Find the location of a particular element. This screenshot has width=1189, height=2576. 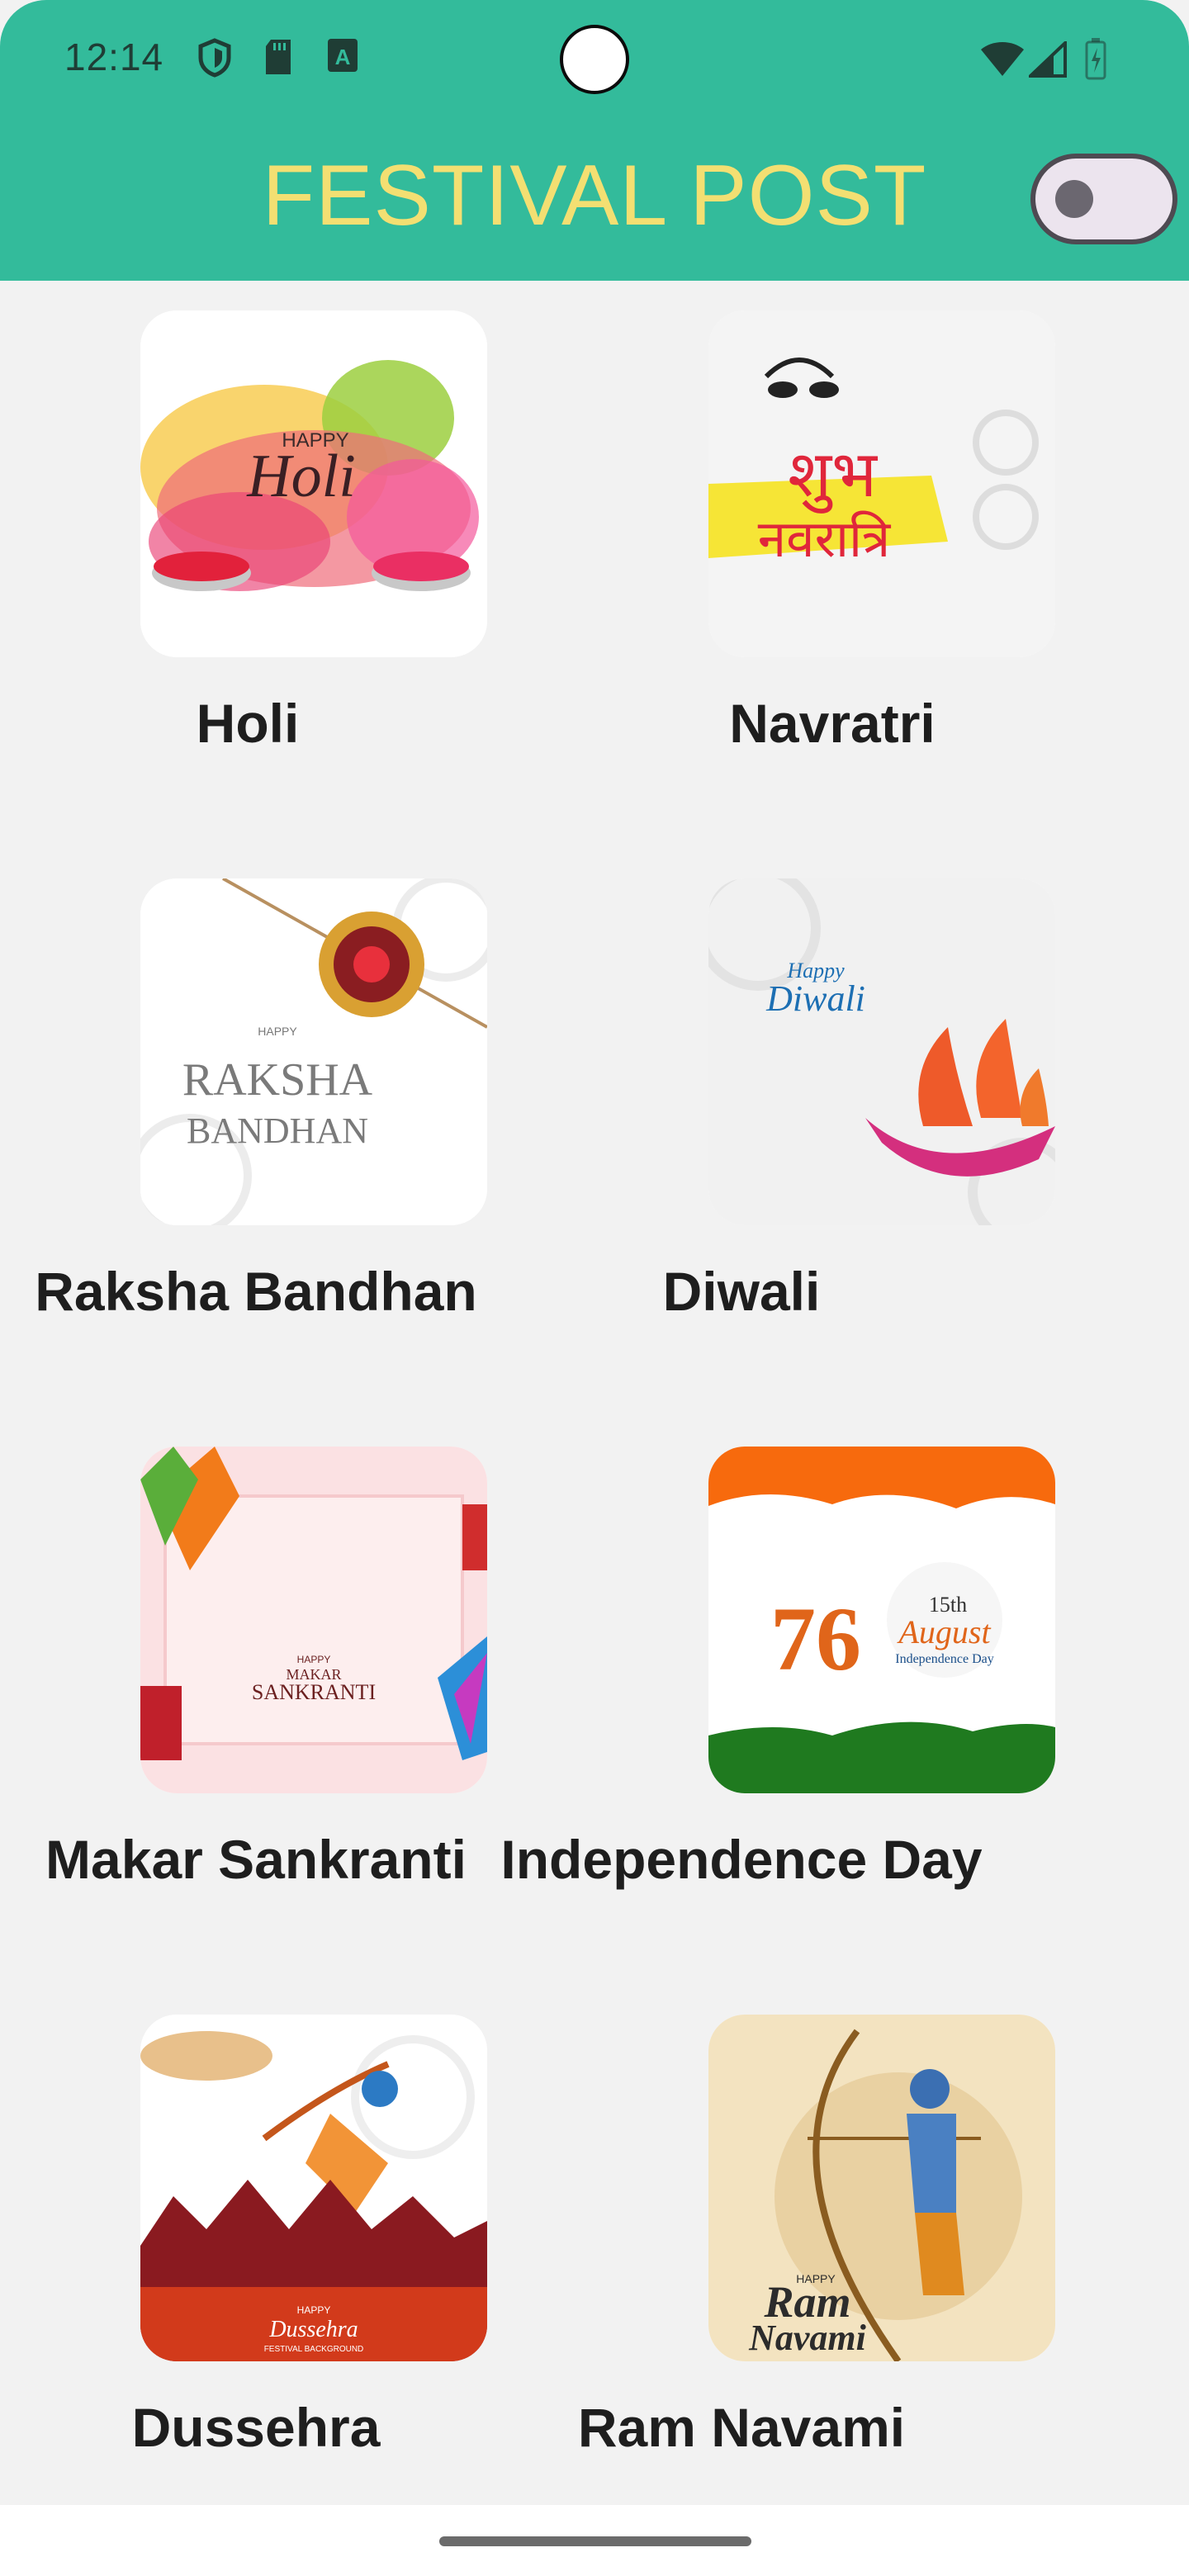

festival-label-diwali: Diwali is located at coordinates (741, 1291).